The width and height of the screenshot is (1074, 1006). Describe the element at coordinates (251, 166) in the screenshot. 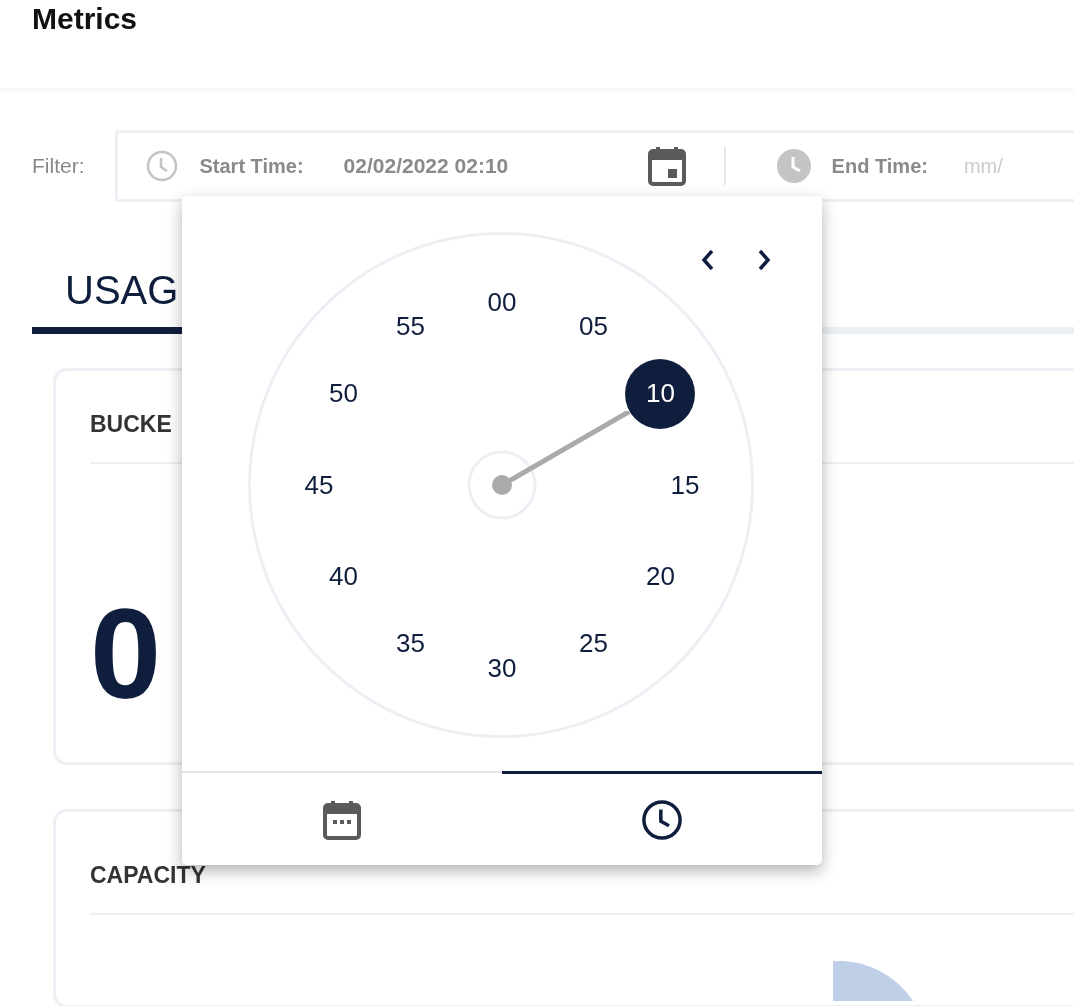

I see `start-time-label: Start Time:` at that location.